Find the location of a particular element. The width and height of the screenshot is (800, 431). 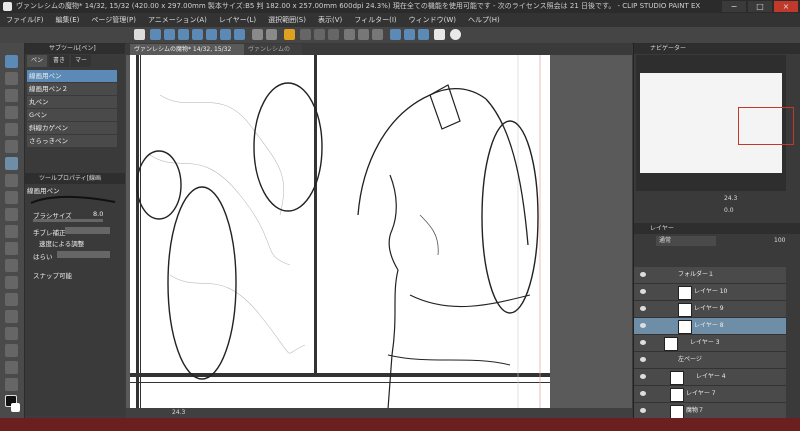

close-button: × is located at coordinates (786, 6).